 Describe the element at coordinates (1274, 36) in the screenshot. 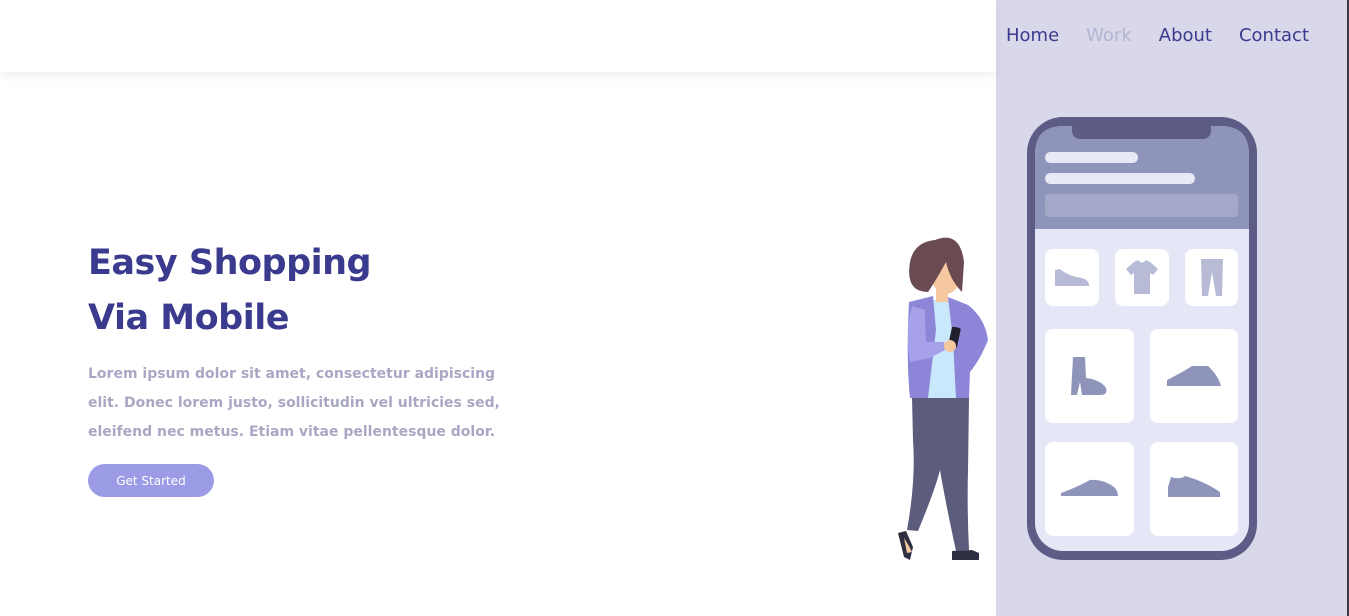

I see `nav-item-contact: Contact` at that location.